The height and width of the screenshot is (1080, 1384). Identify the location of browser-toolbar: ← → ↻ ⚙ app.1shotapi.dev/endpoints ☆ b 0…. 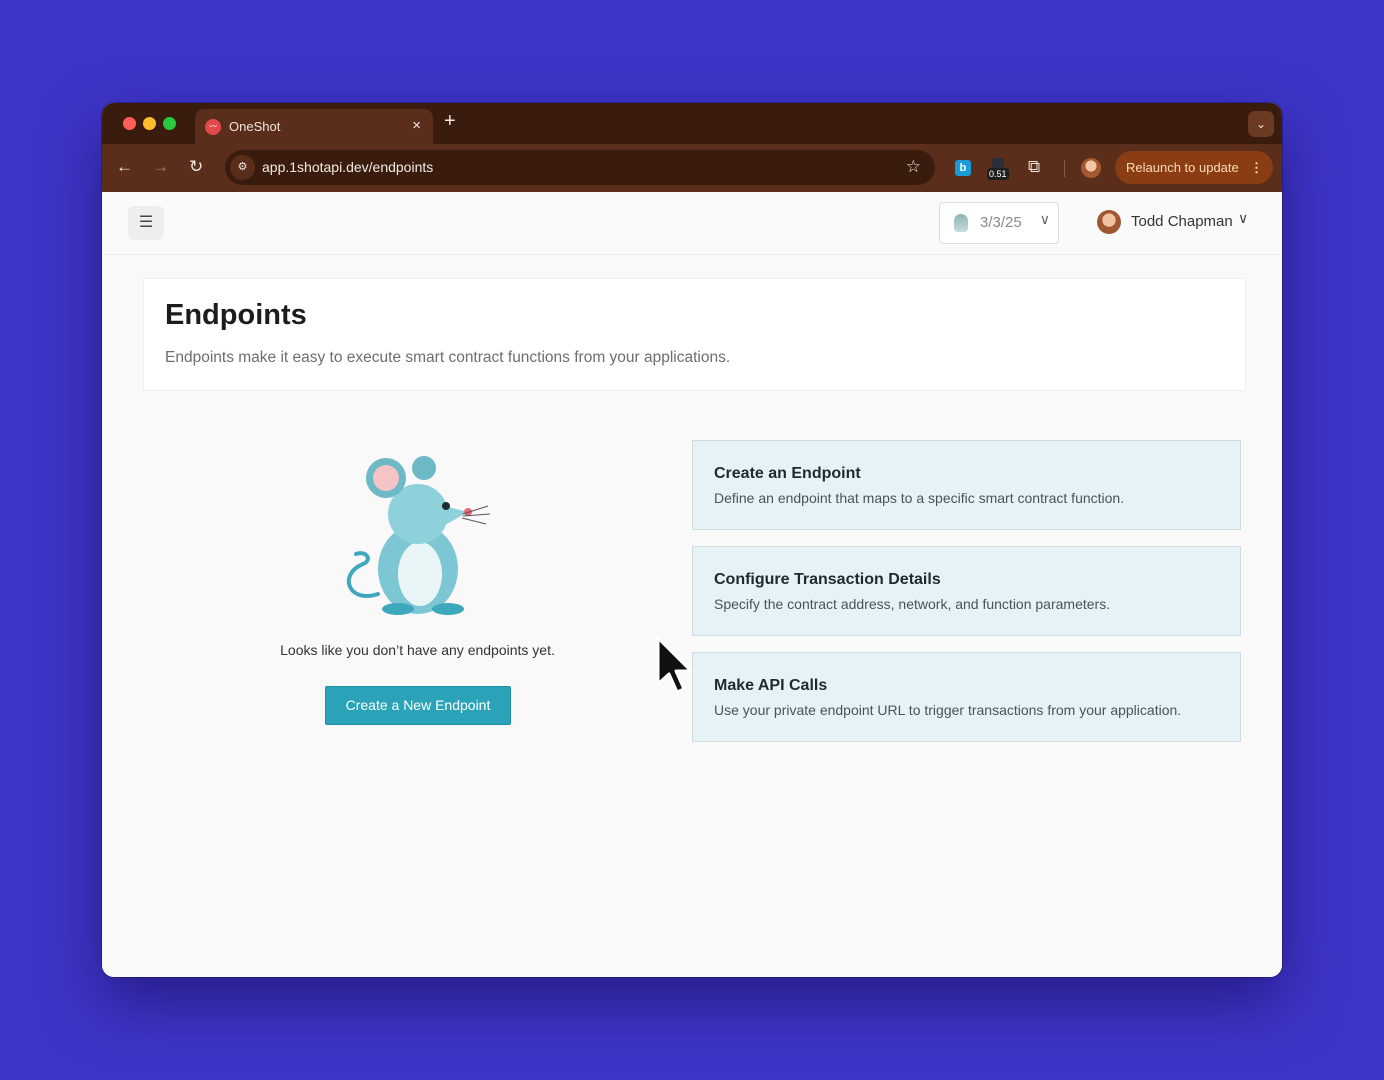
(692, 168).